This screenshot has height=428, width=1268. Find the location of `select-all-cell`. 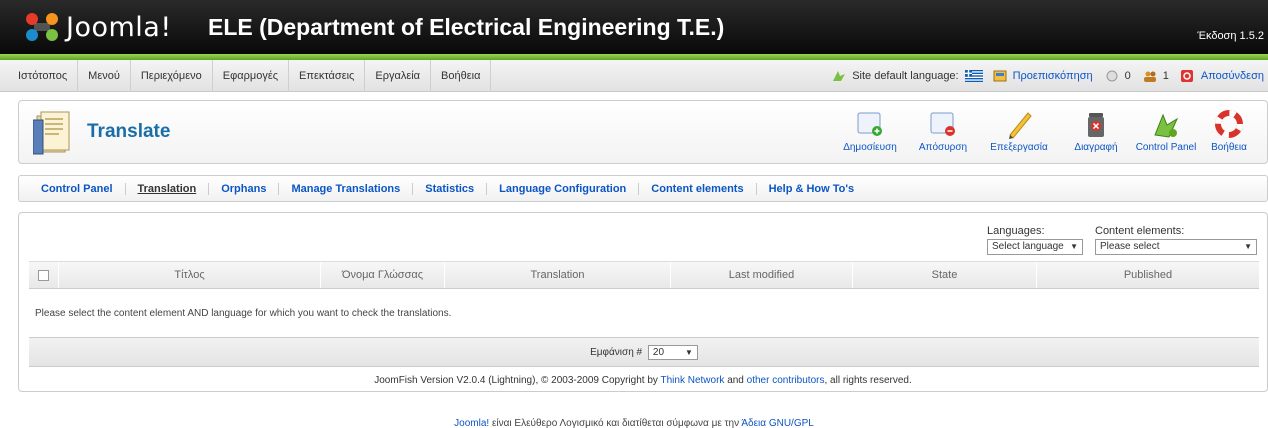

select-all-cell is located at coordinates (44, 275).